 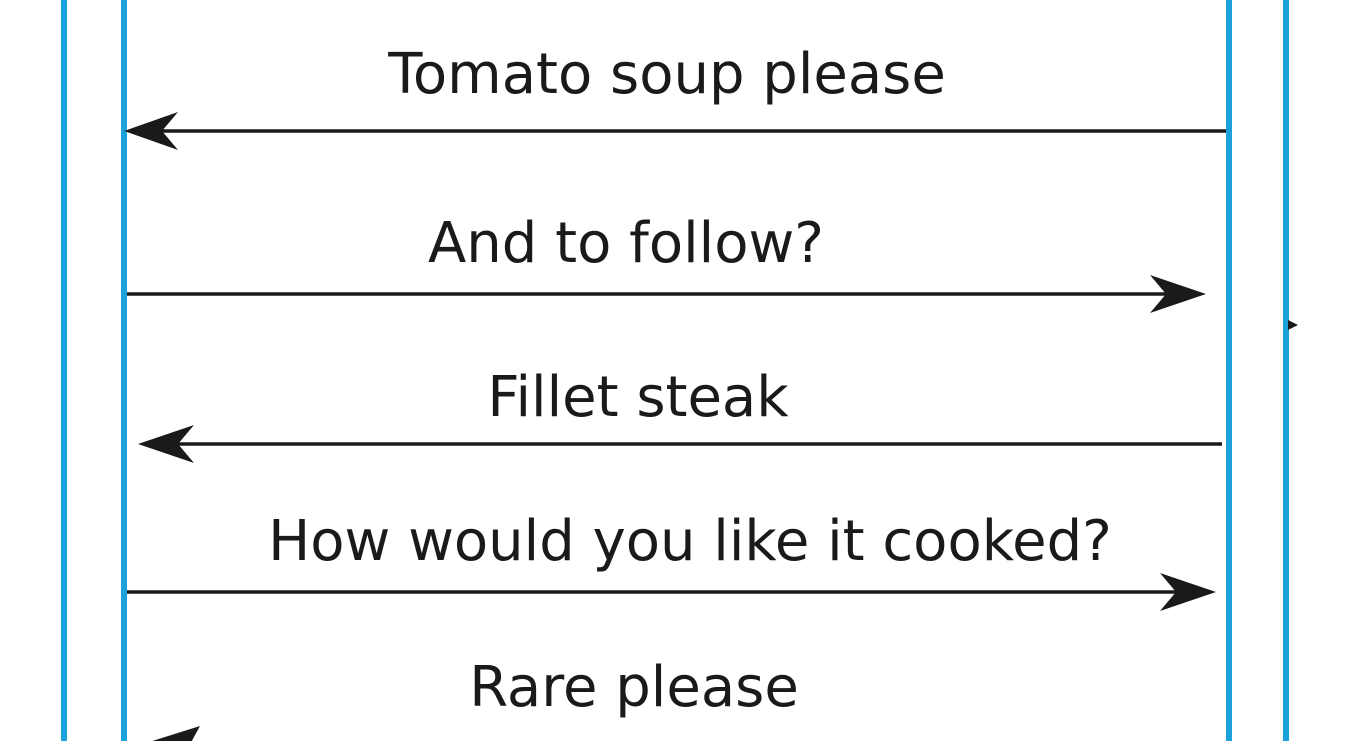 I want to click on message-label: How would you like it cooked?, so click(x=690, y=541).